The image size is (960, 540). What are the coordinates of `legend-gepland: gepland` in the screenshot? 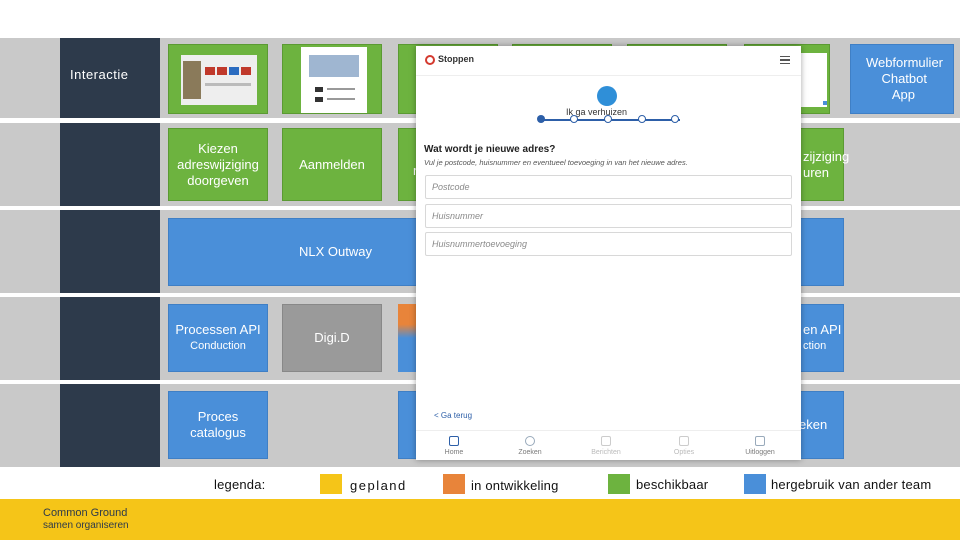 It's located at (378, 485).